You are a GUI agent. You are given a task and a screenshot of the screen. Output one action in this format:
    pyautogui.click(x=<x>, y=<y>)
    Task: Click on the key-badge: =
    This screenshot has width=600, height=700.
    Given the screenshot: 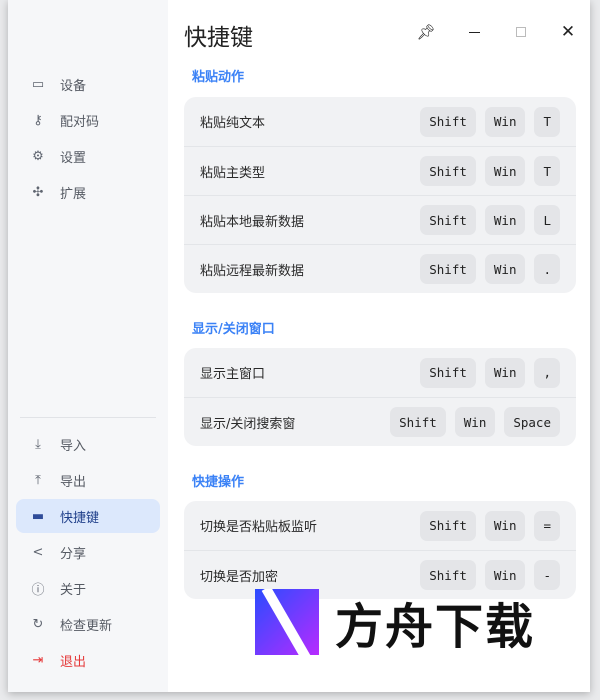 What is the action you would take?
    pyautogui.click(x=547, y=525)
    